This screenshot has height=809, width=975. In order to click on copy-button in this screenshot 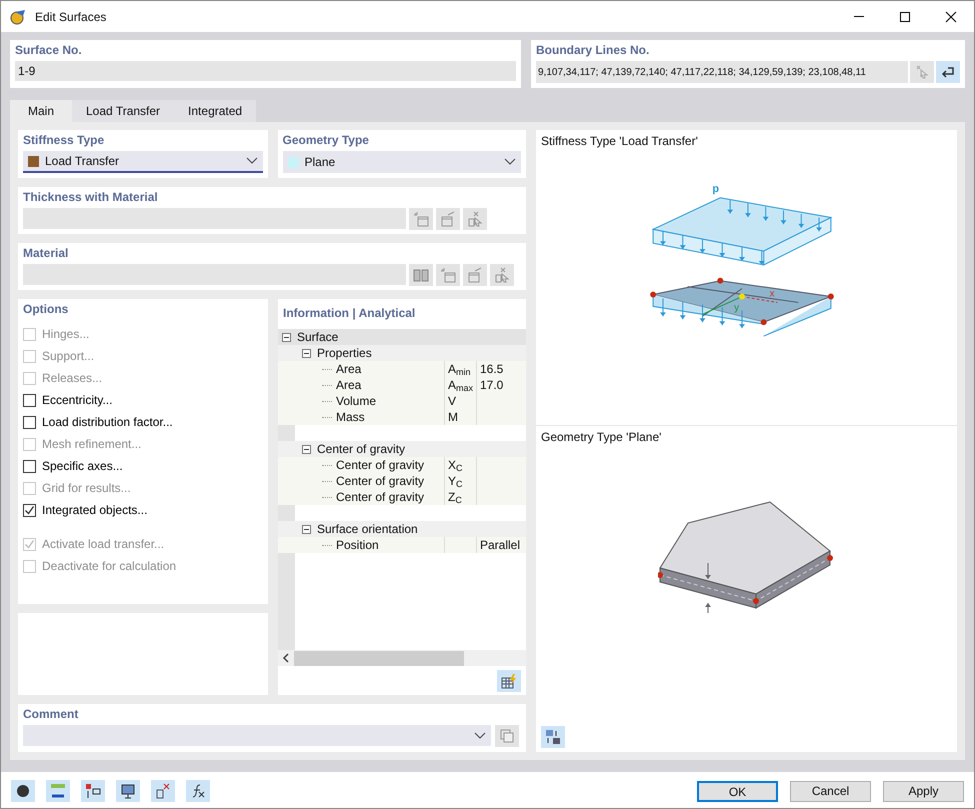, I will do `click(507, 736)`.